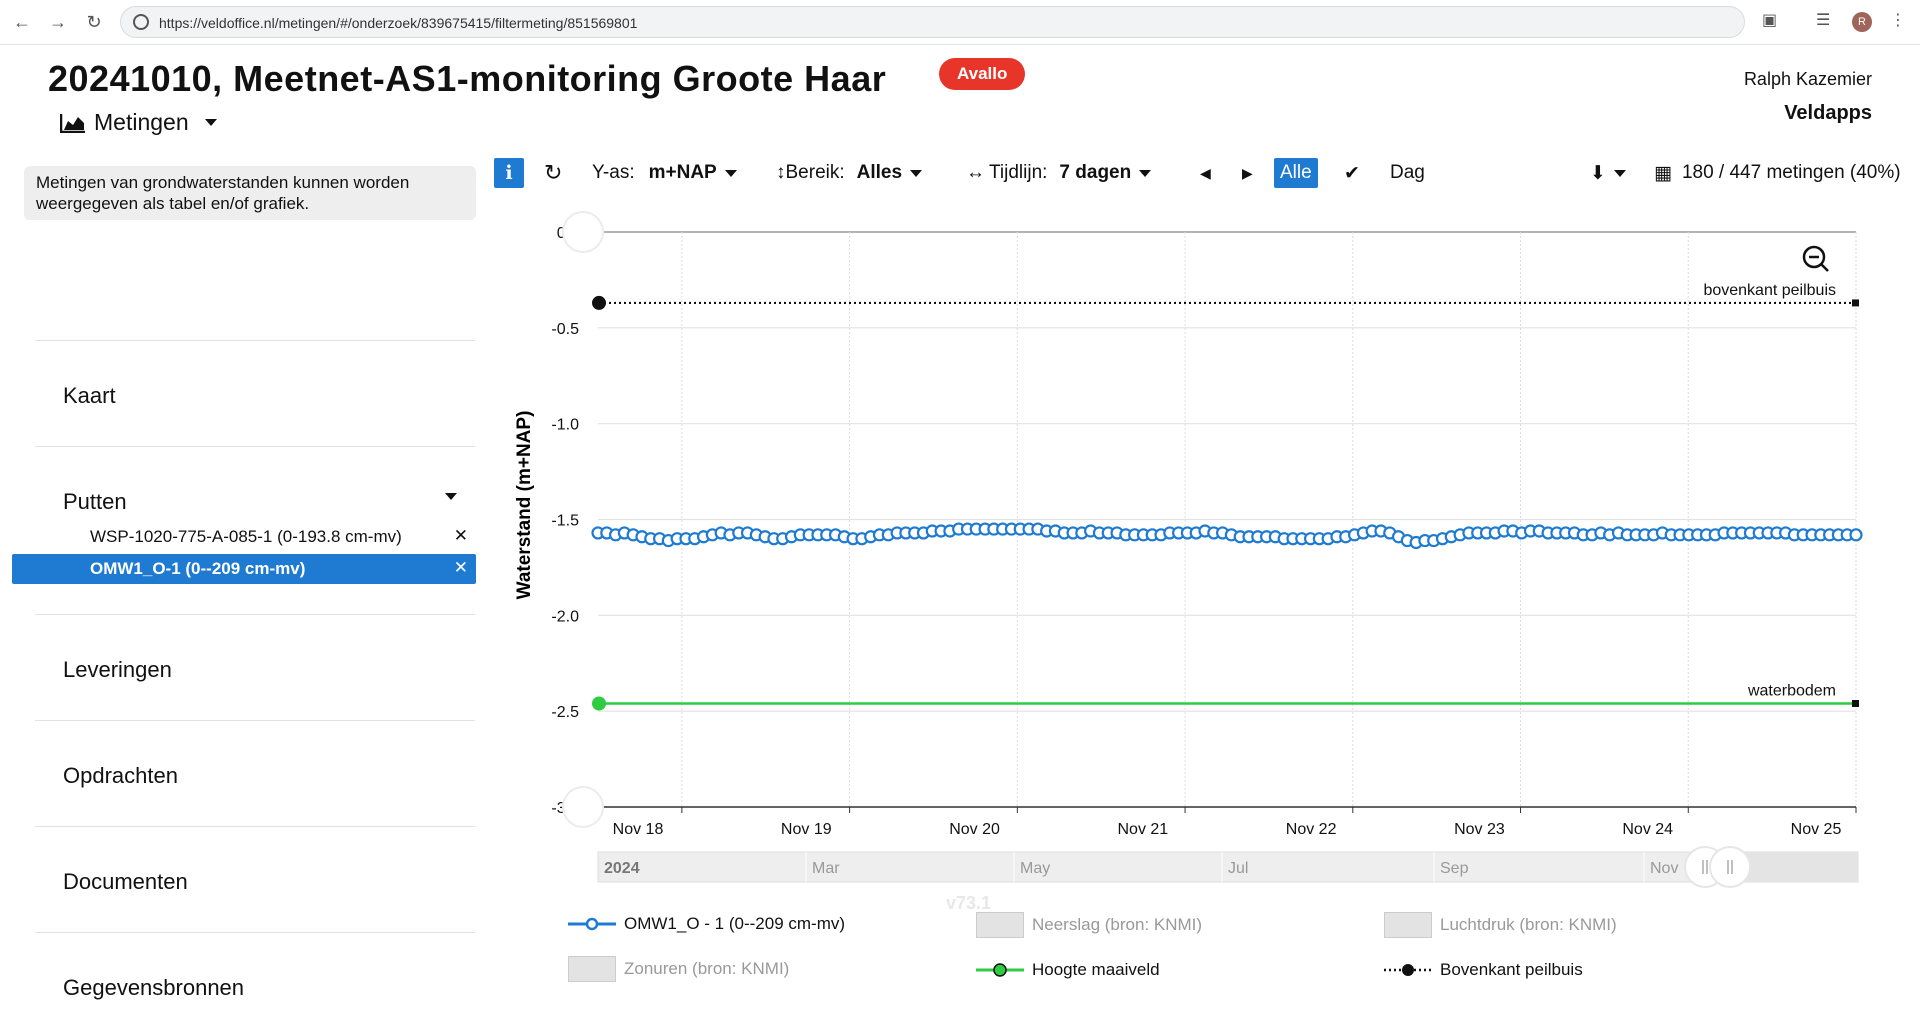 This screenshot has width=1920, height=1014. I want to click on previous-icon: ◀, so click(1205, 173).